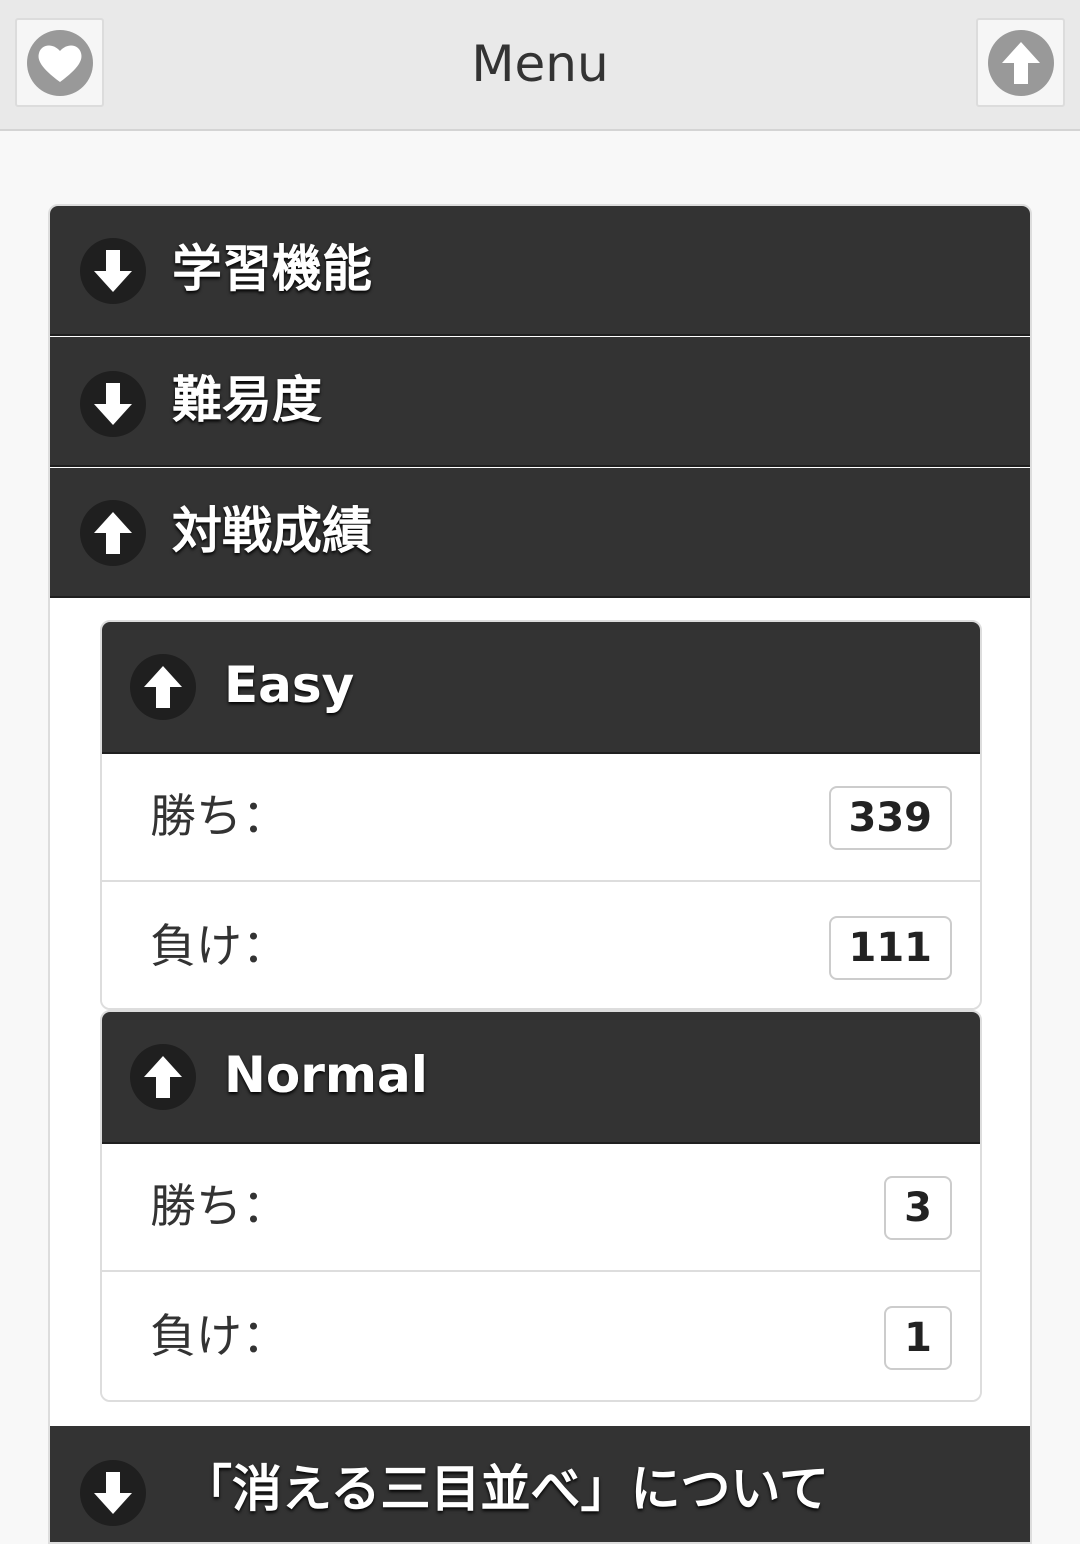  I want to click on wins-count: 3, so click(918, 1208).